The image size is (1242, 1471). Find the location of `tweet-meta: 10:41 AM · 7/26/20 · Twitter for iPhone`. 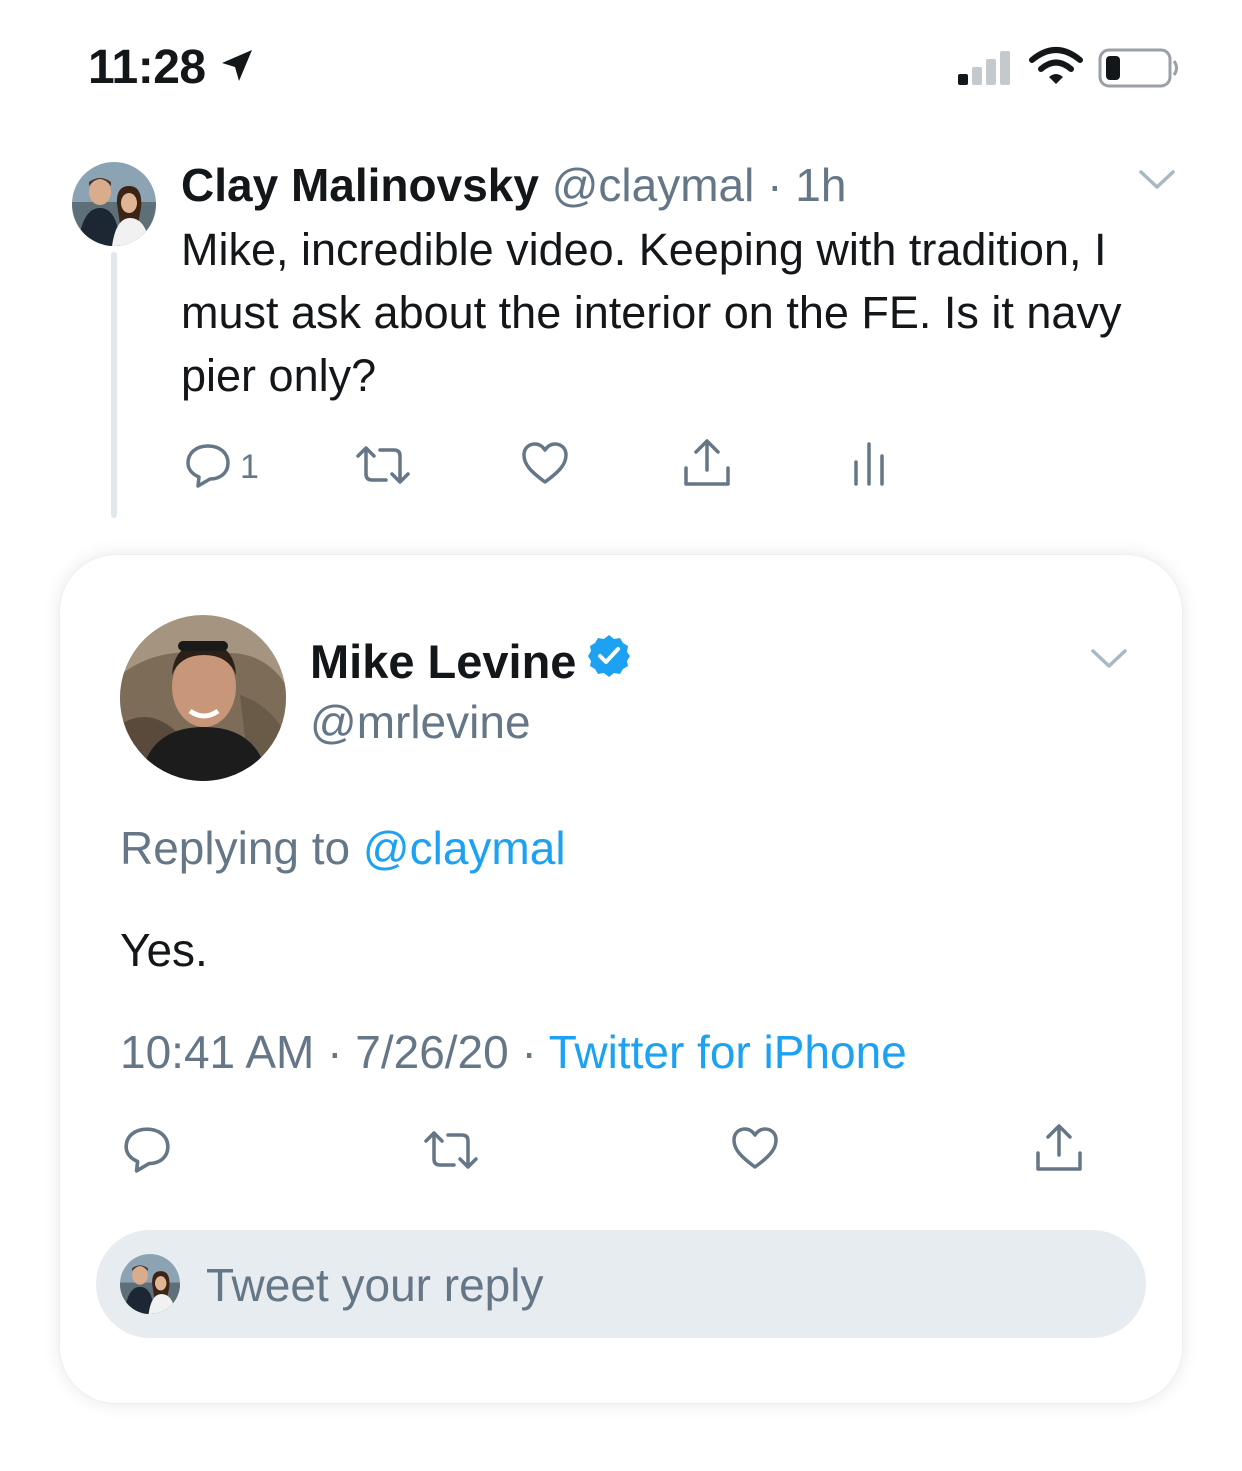

tweet-meta: 10:41 AM · 7/26/20 · Twitter for iPhone is located at coordinates (513, 1052).